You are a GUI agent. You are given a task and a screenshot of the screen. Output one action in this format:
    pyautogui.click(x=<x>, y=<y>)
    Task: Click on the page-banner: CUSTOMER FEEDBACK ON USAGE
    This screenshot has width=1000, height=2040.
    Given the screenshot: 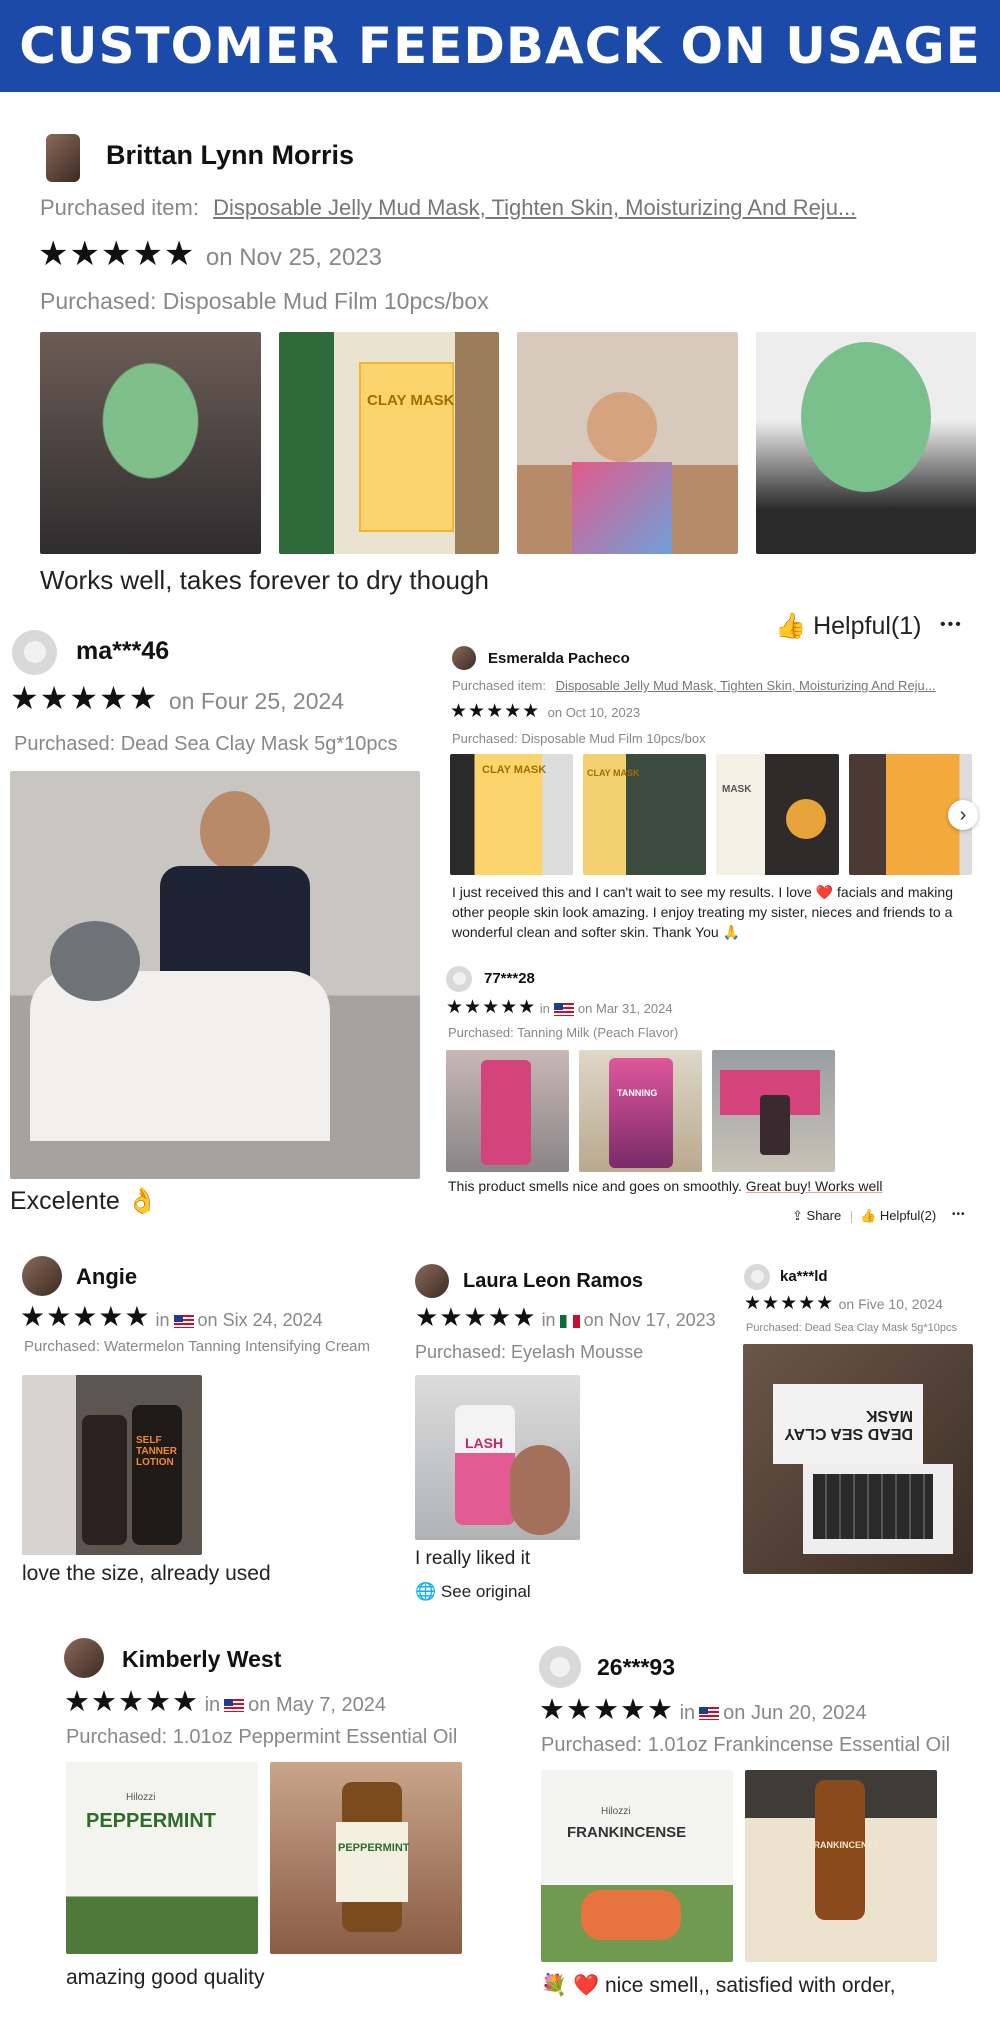 What is the action you would take?
    pyautogui.click(x=500, y=46)
    